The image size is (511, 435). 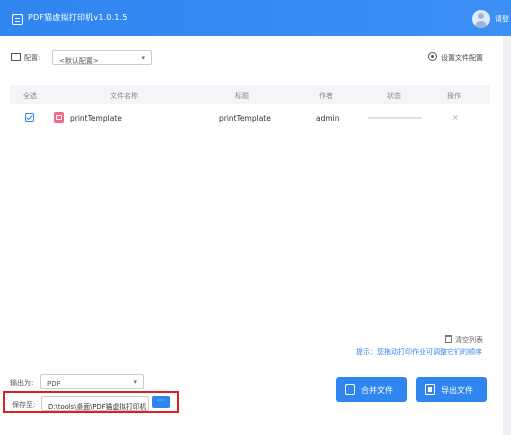 I want to click on output-format-value: PDF, so click(x=54, y=384).